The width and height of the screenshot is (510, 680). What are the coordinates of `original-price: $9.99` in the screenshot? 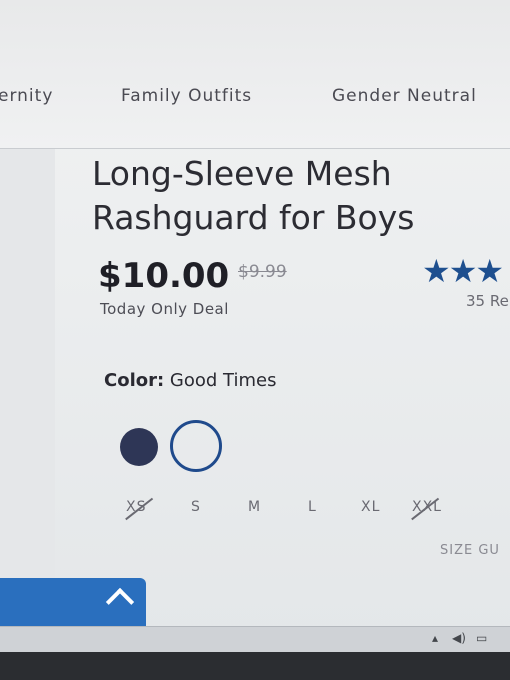 It's located at (262, 272).